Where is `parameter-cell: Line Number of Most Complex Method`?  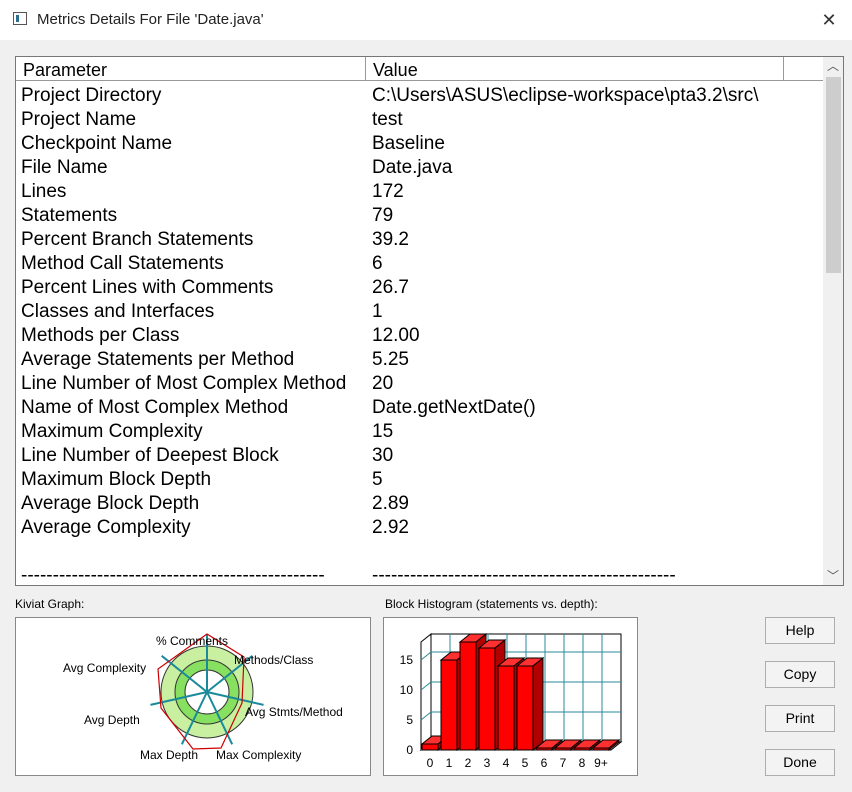 parameter-cell: Line Number of Most Complex Method is located at coordinates (184, 383).